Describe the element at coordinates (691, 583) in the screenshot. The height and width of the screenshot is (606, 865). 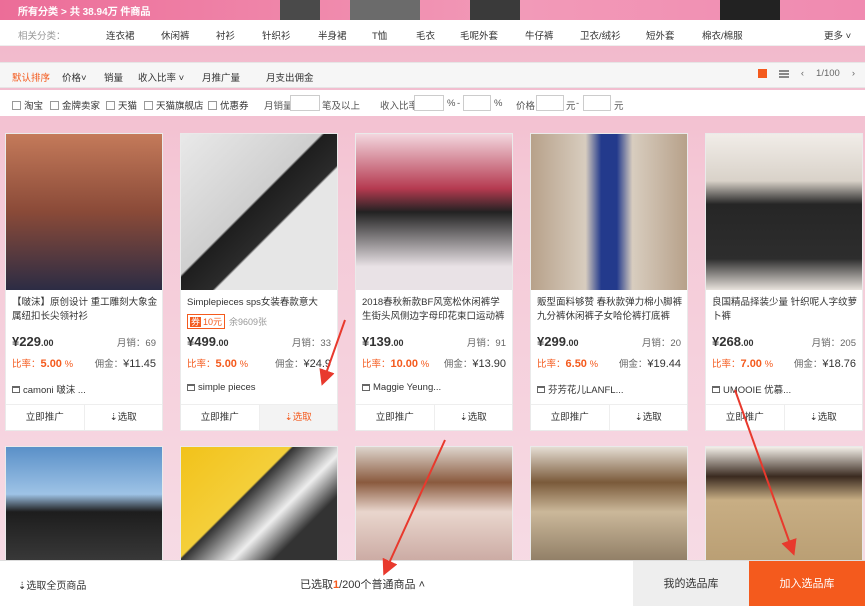
I see `my-library-button: 我的选品库` at that location.